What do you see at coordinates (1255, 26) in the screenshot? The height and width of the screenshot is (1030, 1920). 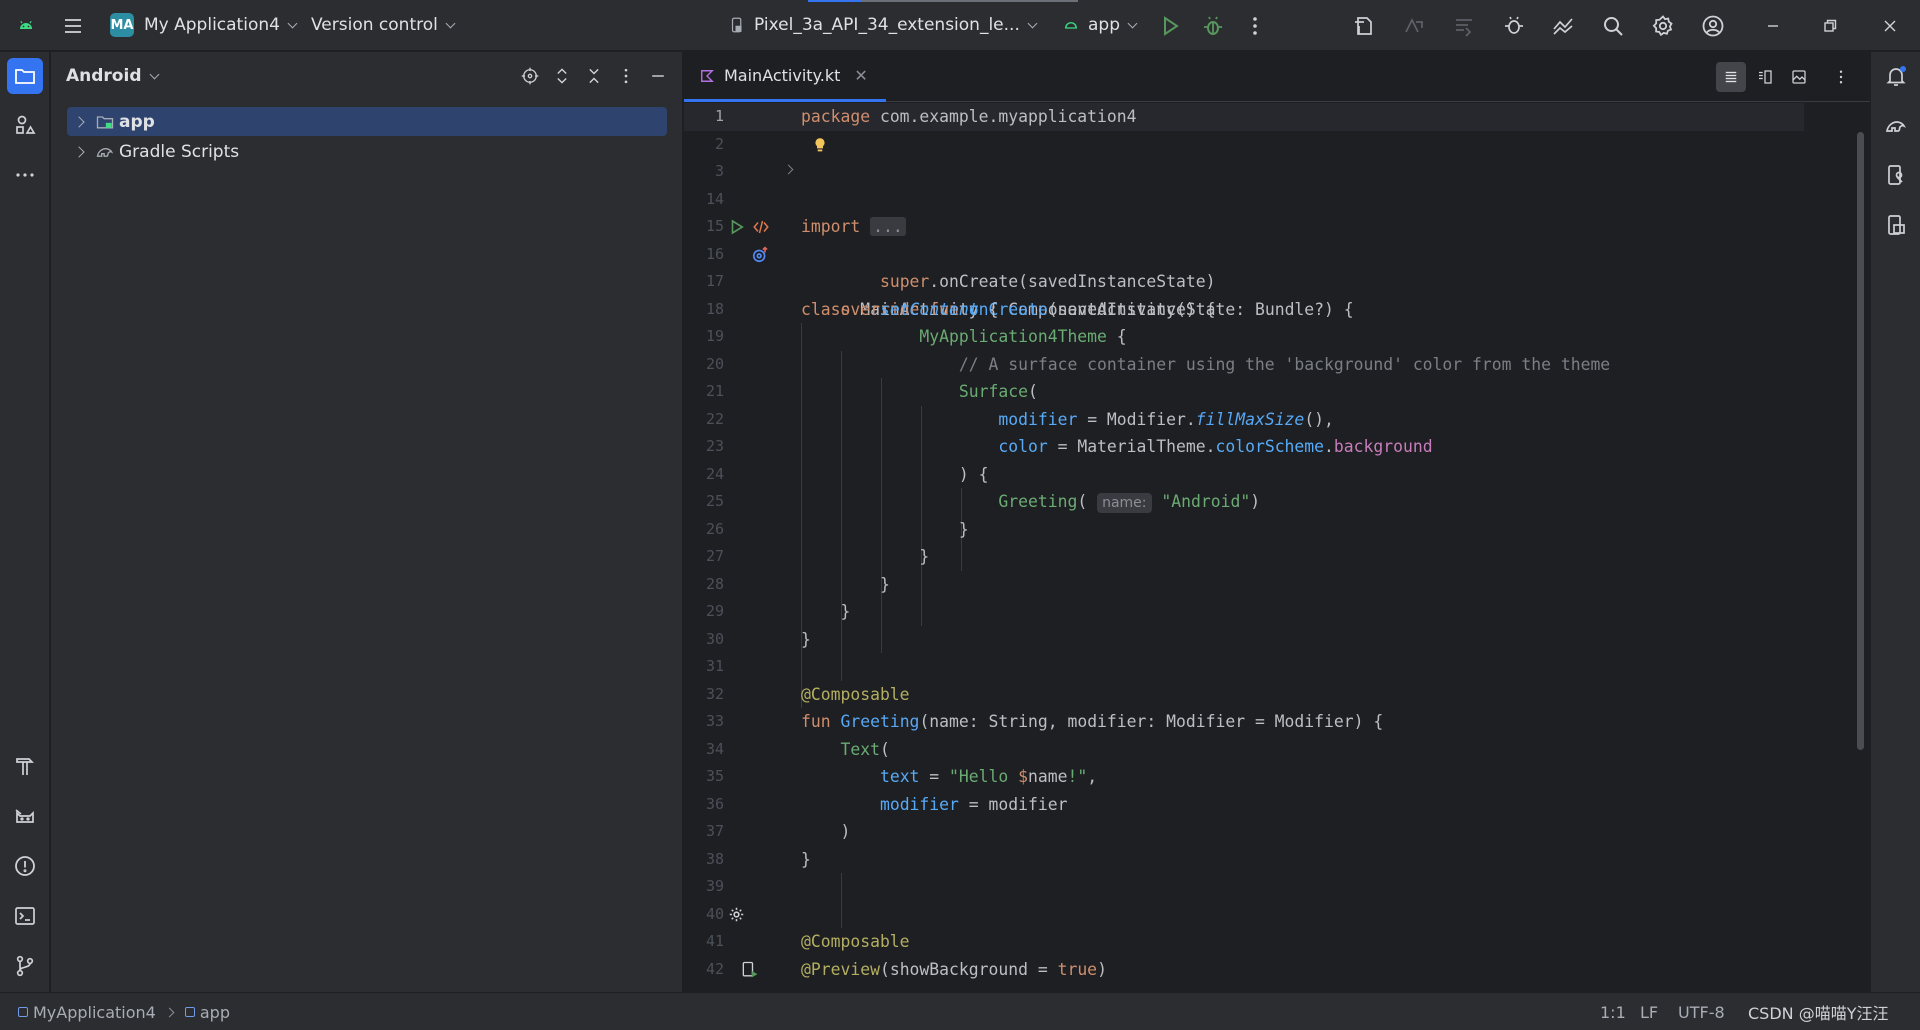 I see `more-actions-icon` at bounding box center [1255, 26].